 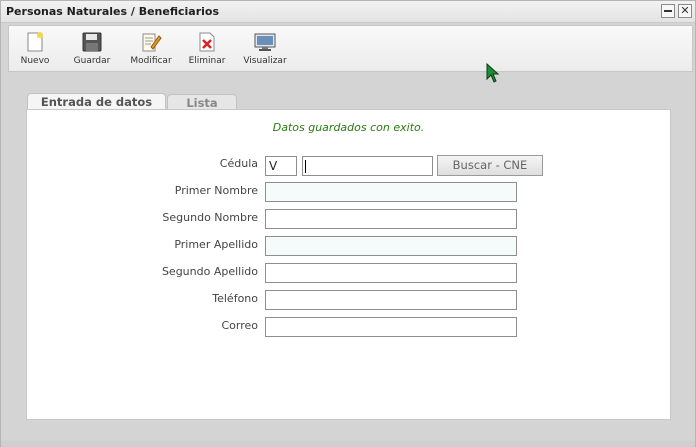 I want to click on view-button: Visualizar, so click(x=265, y=48).